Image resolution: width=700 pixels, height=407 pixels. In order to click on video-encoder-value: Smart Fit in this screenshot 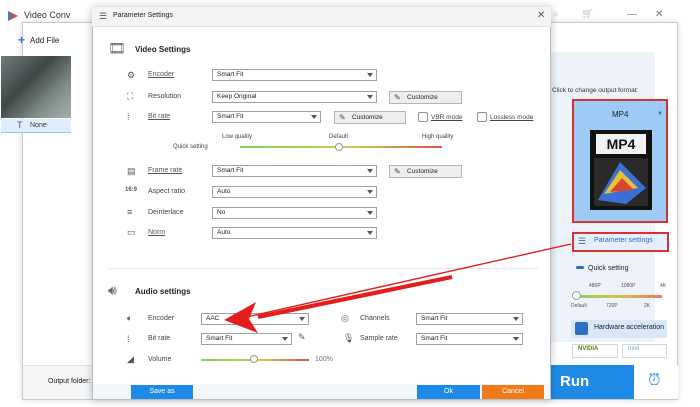, I will do `click(230, 74)`.